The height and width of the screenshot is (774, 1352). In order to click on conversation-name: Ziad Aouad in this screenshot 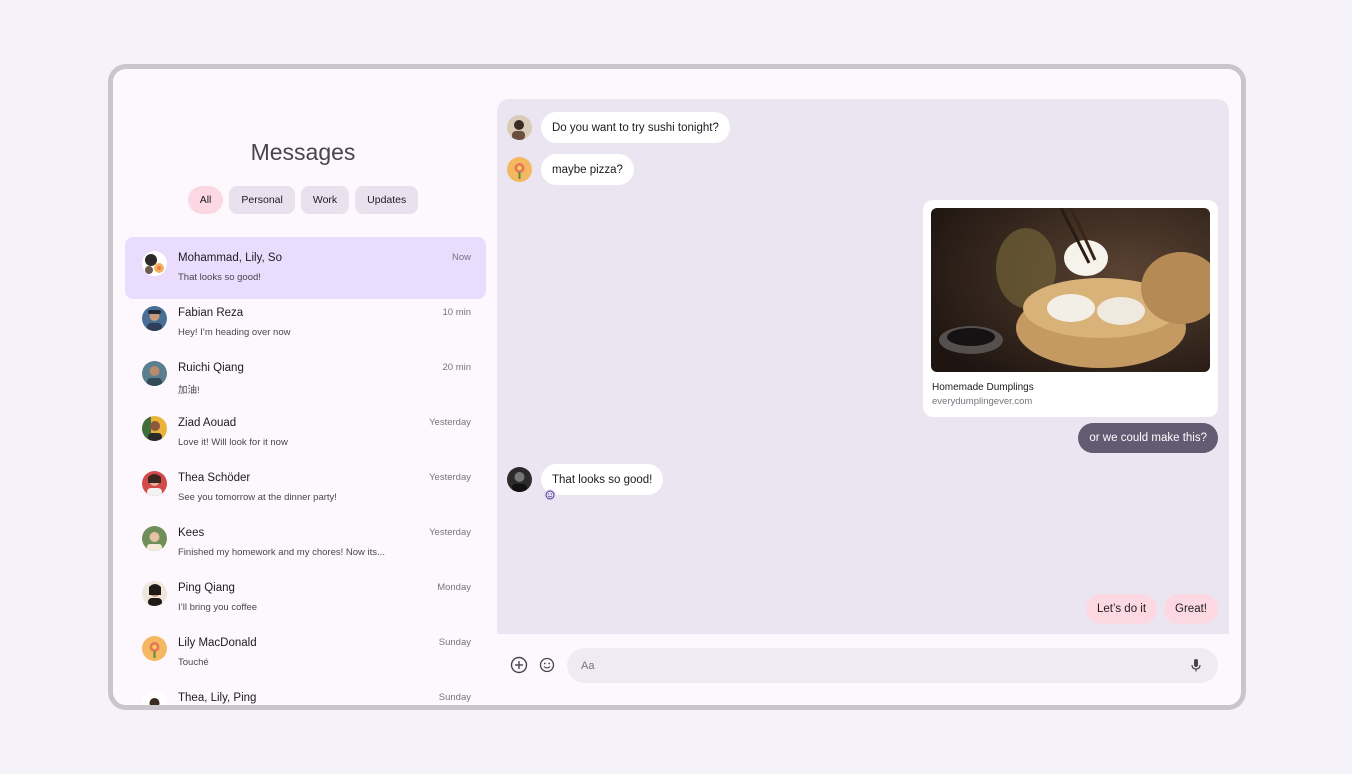, I will do `click(207, 423)`.